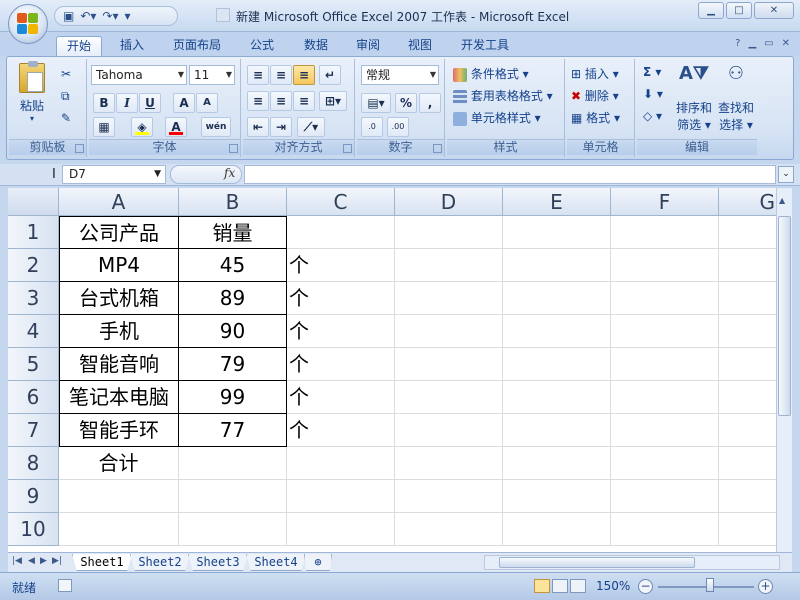 The height and width of the screenshot is (600, 800). Describe the element at coordinates (330, 75) in the screenshot. I see `wrap-text-button: ↵` at that location.